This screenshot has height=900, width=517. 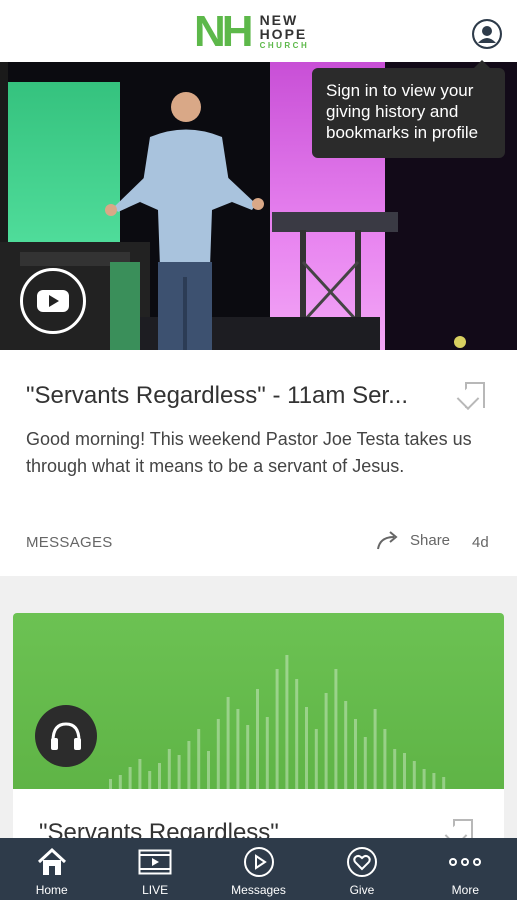 What do you see at coordinates (51, 890) in the screenshot?
I see `tab-label-home: Home` at bounding box center [51, 890].